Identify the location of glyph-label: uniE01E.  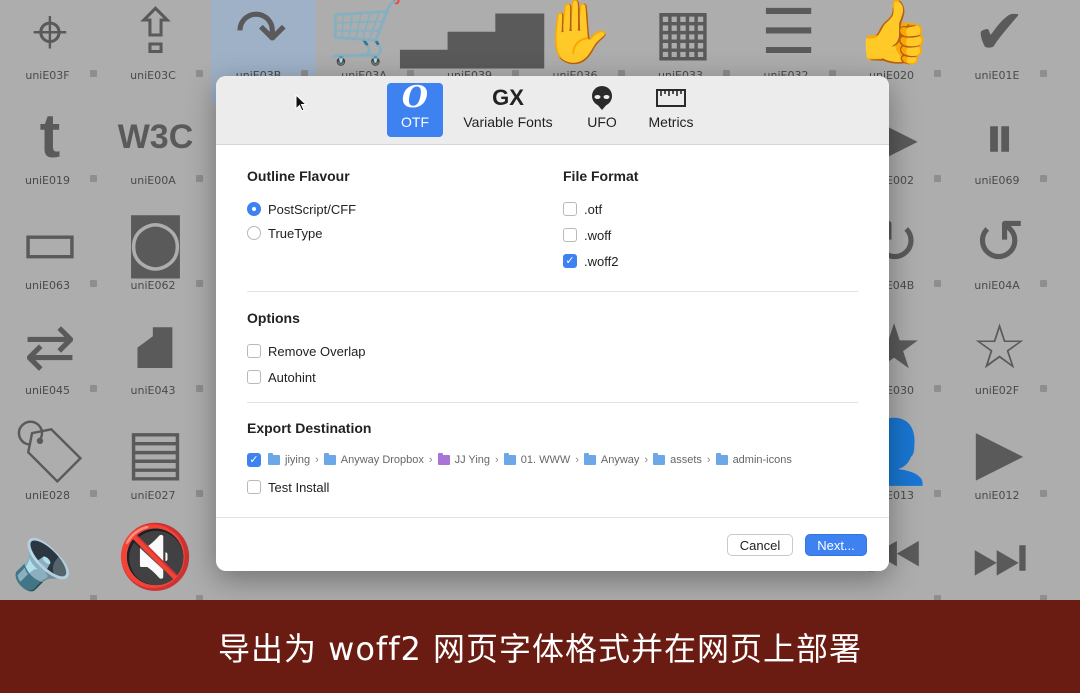
(997, 75).